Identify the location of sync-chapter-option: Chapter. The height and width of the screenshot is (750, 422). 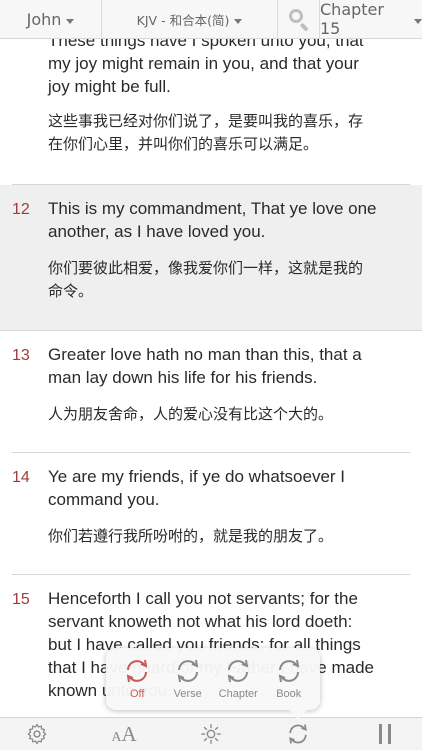
(238, 678).